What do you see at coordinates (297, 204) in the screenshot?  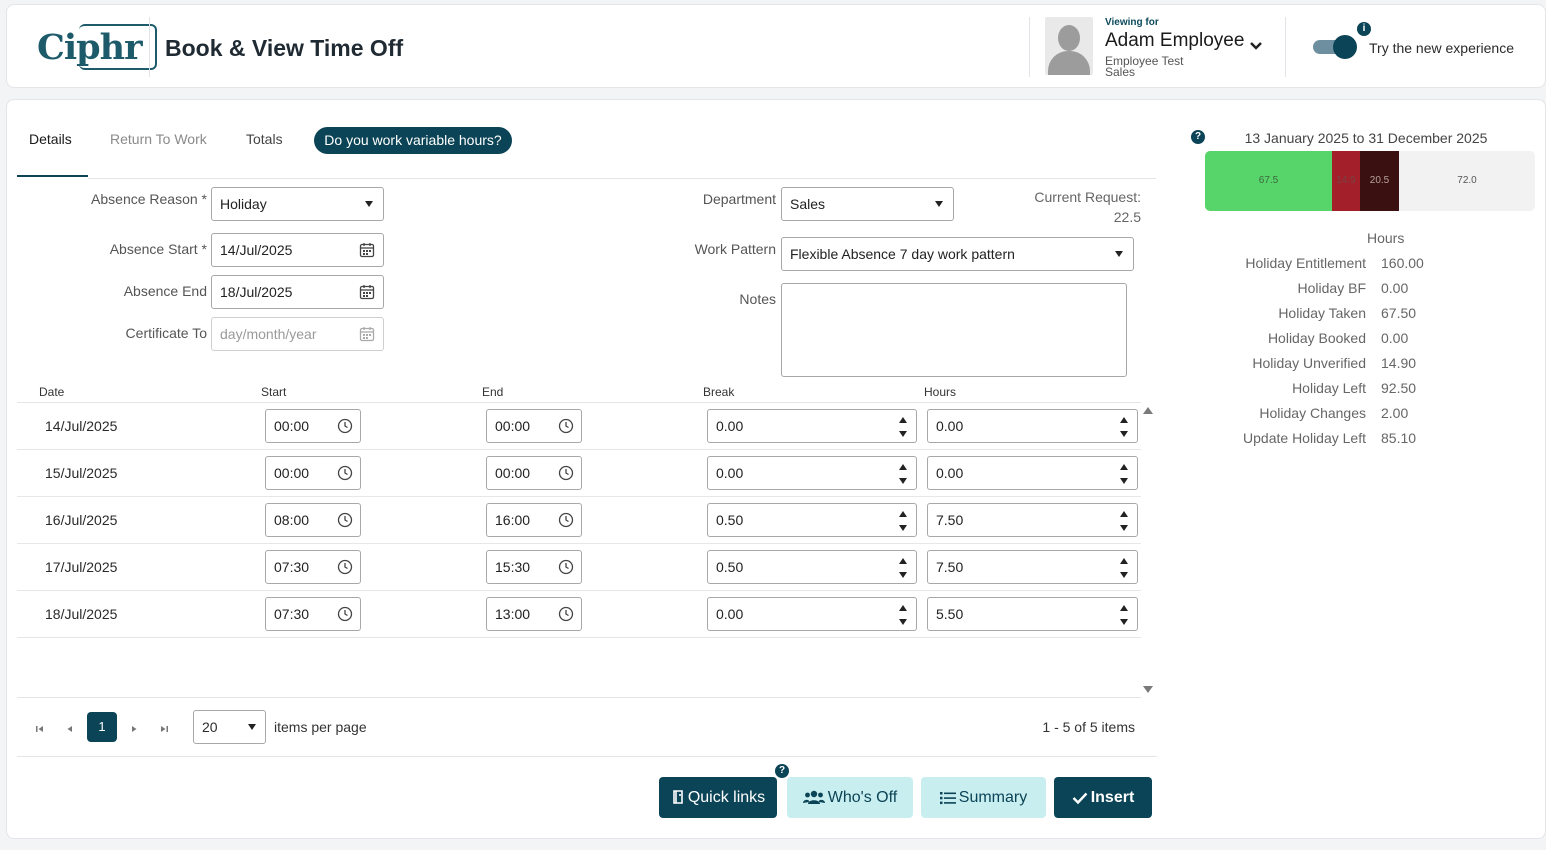 I see `absence-reason-select: Holiday` at bounding box center [297, 204].